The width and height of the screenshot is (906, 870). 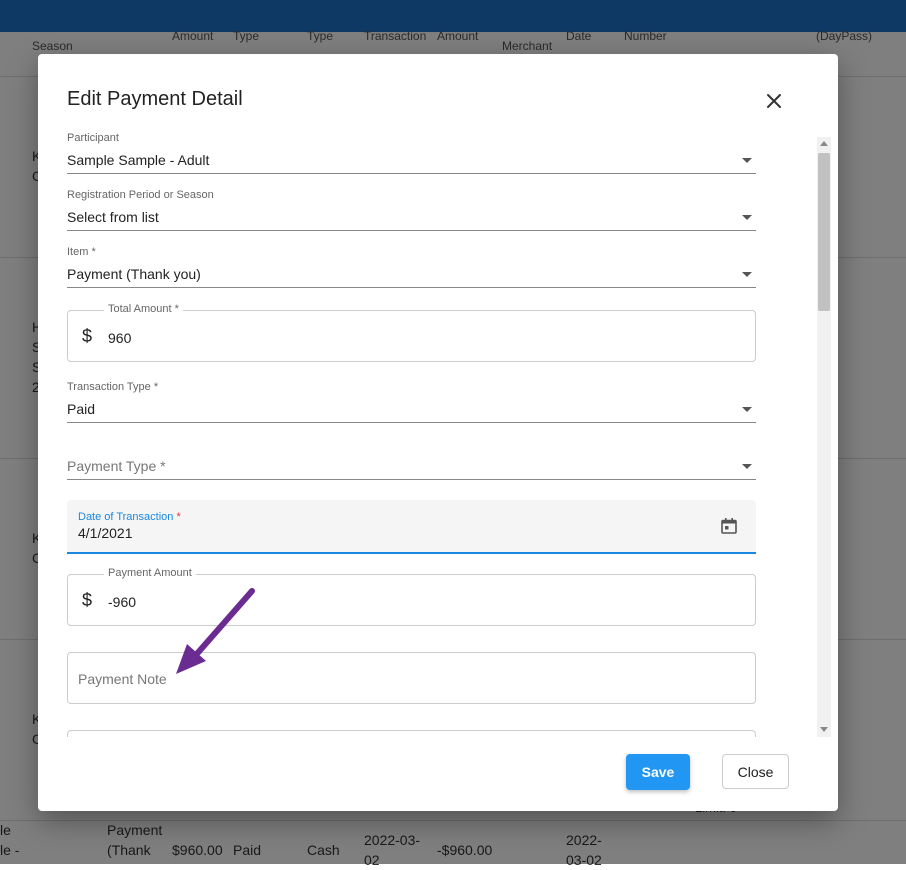 What do you see at coordinates (411, 403) in the screenshot?
I see `transaction-type-select: Transaction Type * Paid` at bounding box center [411, 403].